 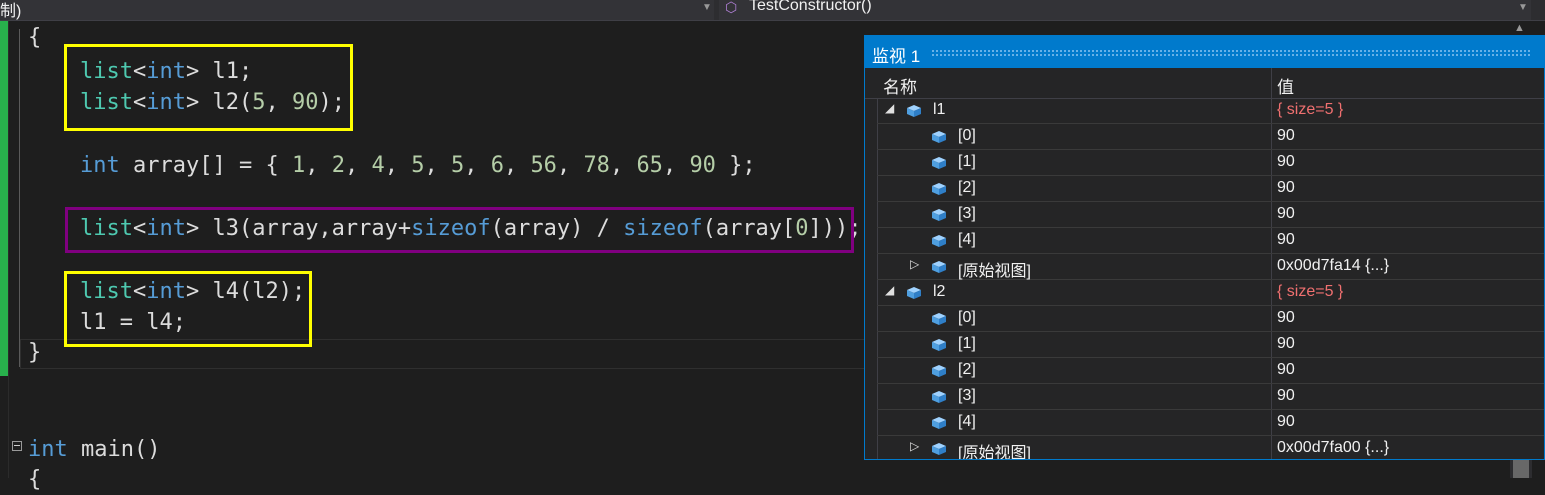 I want to click on scope-dropdown: 制) ▼, so click(x=357, y=10).